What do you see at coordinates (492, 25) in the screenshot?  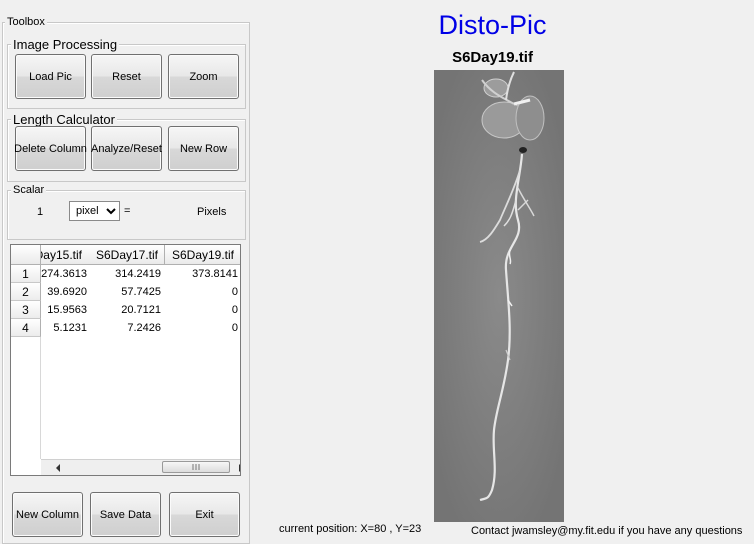 I see `app-title: Disto-Pic` at bounding box center [492, 25].